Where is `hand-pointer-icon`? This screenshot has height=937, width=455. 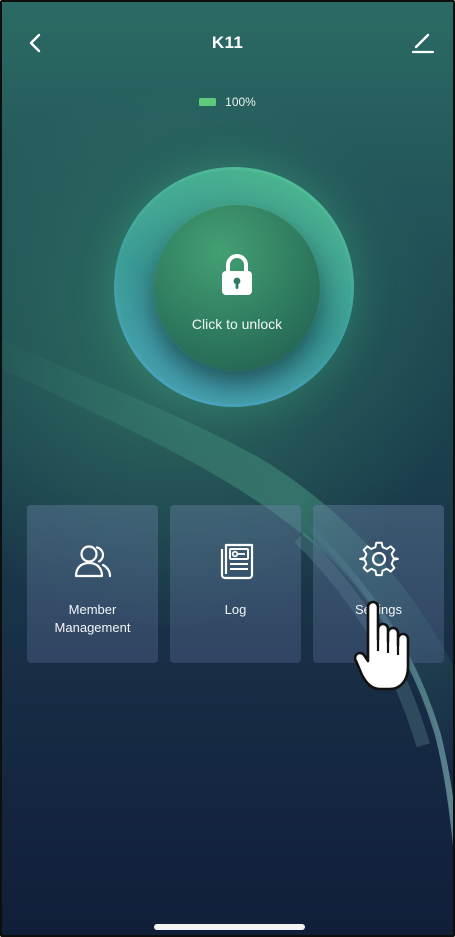
hand-pointer-icon is located at coordinates (382, 645).